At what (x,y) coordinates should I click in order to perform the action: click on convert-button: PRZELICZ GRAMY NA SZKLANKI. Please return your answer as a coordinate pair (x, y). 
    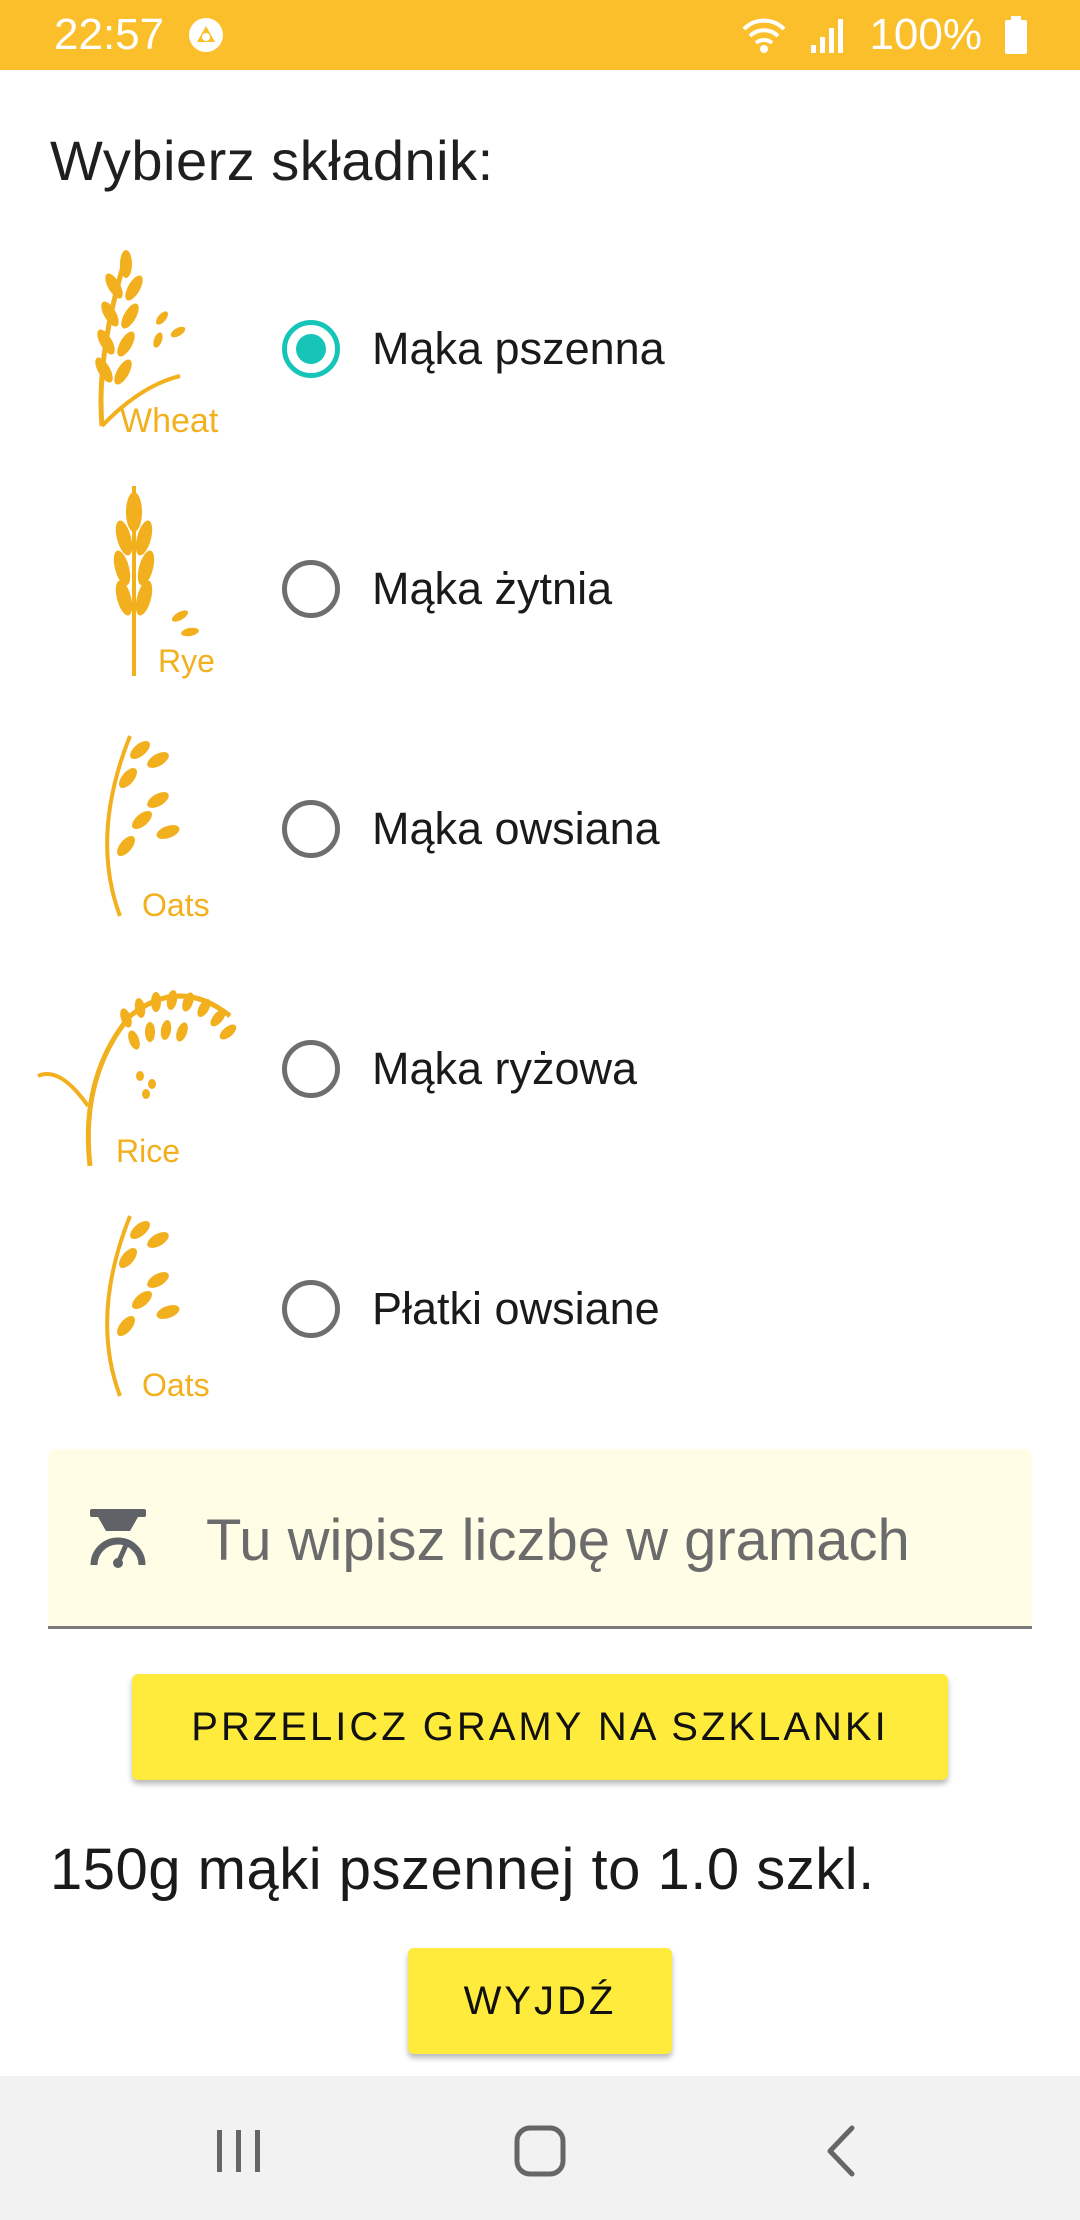
    Looking at the image, I should click on (540, 1727).